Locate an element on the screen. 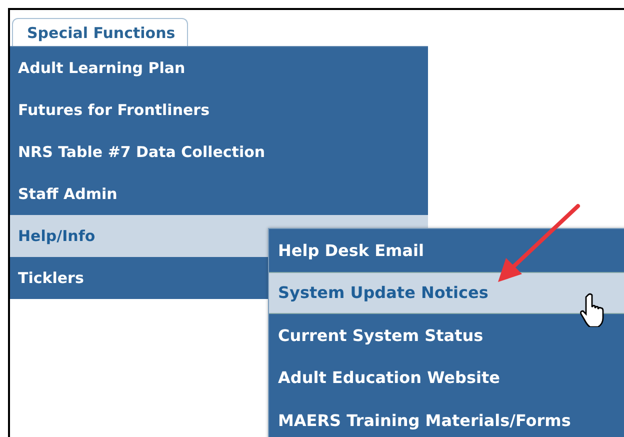 The height and width of the screenshot is (437, 624). menu-item: NRS Table #7 Data Collection is located at coordinates (219, 152).